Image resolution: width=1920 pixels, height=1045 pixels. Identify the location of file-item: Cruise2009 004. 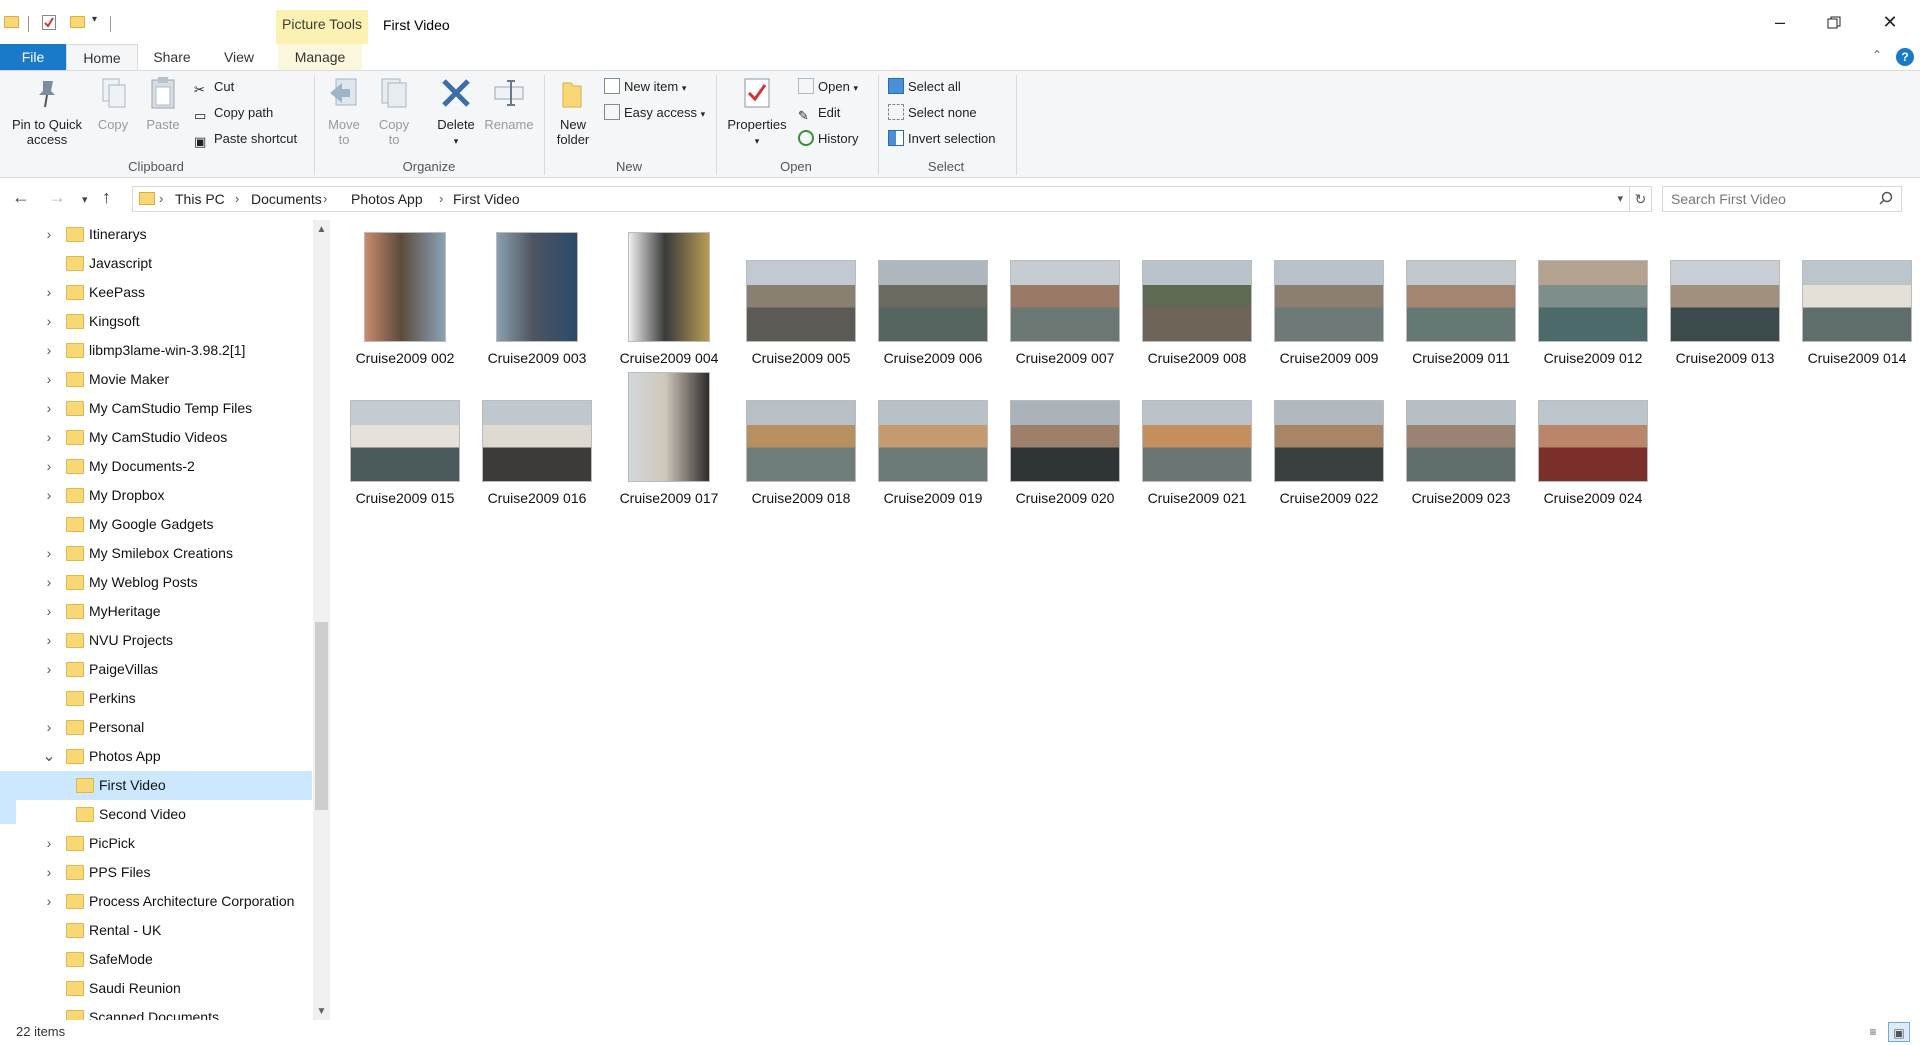
(669, 298).